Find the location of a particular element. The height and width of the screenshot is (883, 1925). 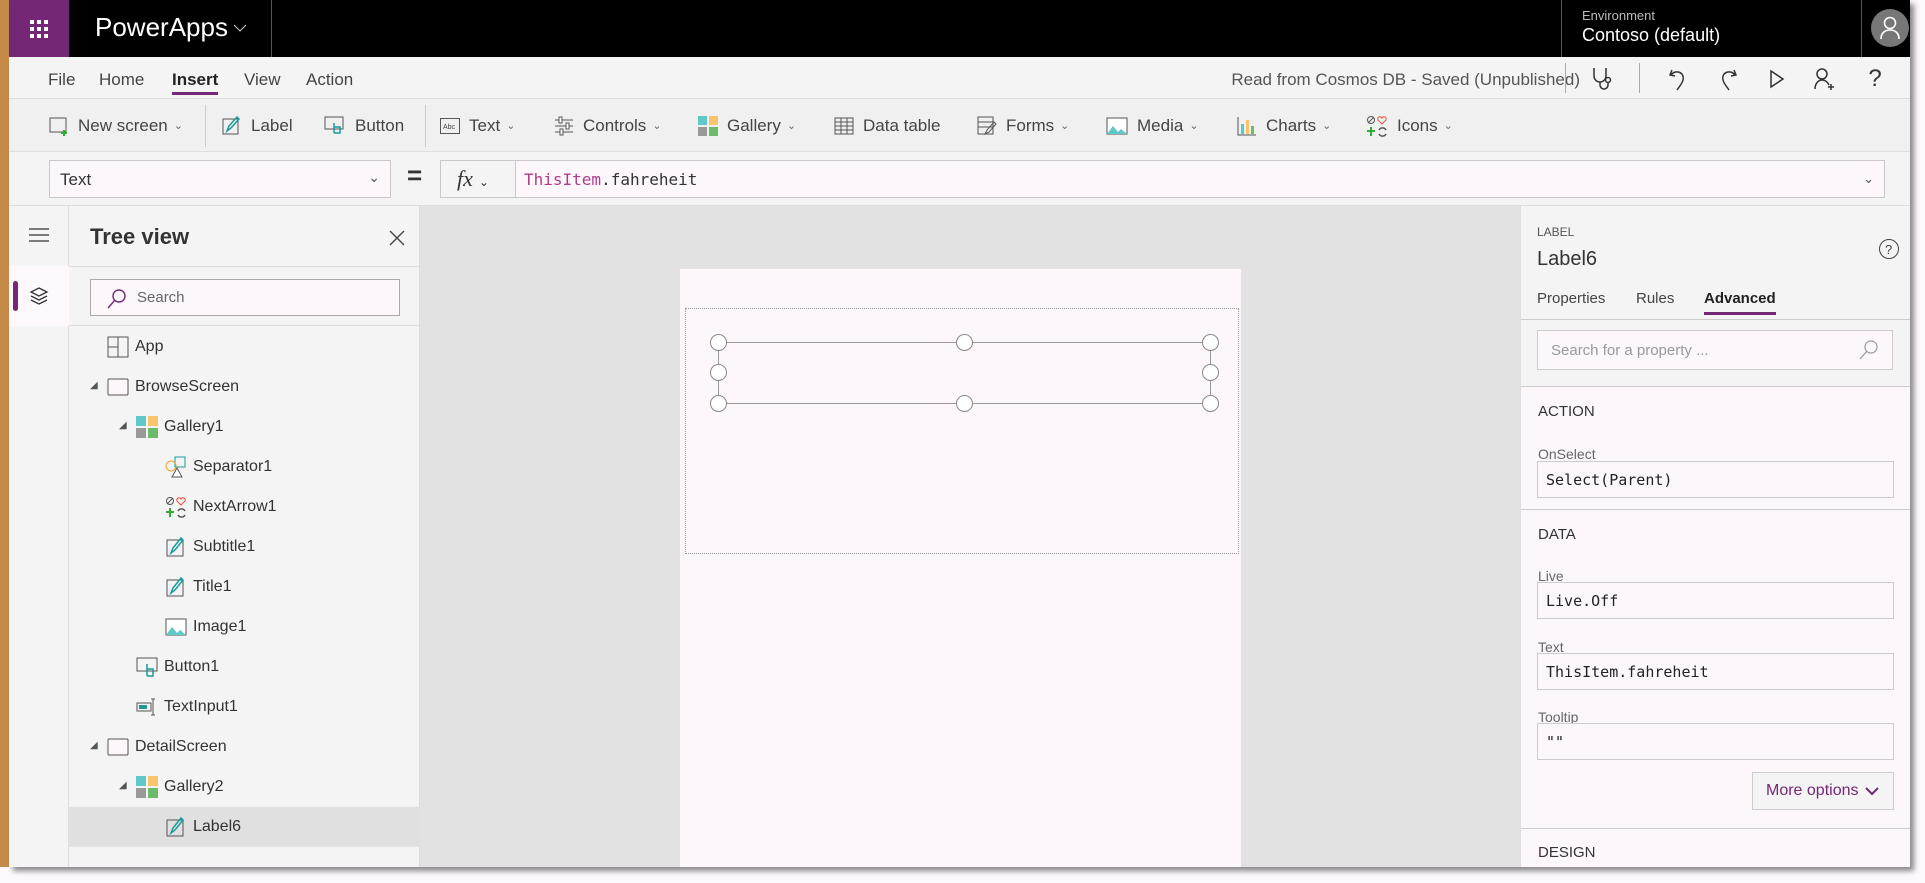

onselect-label: OnSelect is located at coordinates (1567, 454).